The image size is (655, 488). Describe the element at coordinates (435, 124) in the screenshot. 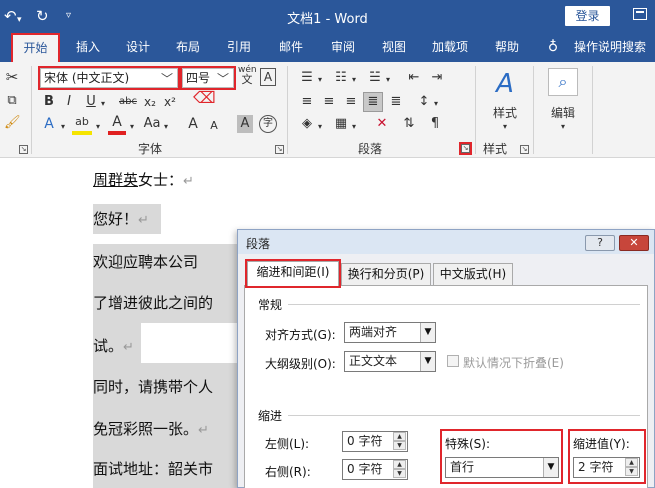

I see `show-marks-icon: ¶` at that location.